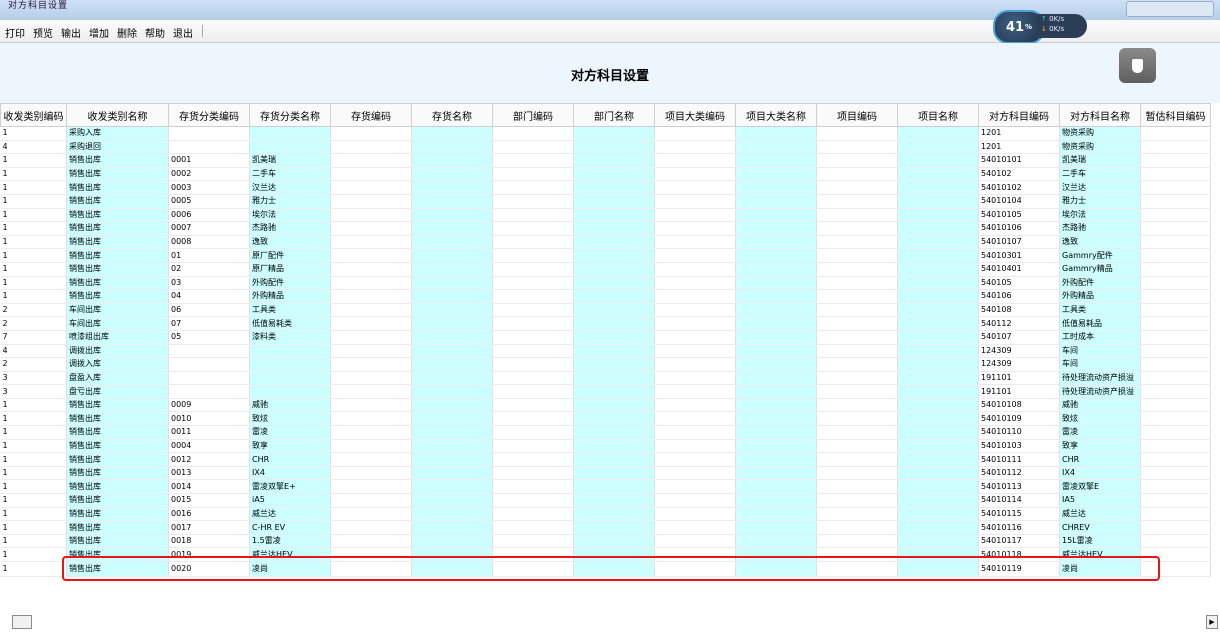  I want to click on table-row: 1 销售出库 0001 凯美瑞 54010101 凯美瑞, so click(605, 160).